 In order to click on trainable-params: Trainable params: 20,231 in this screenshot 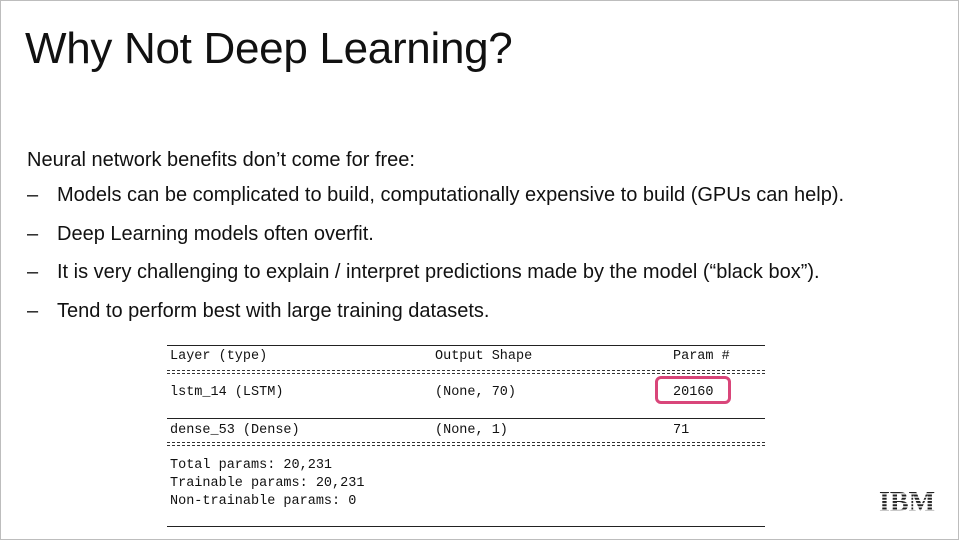, I will do `click(267, 483)`.